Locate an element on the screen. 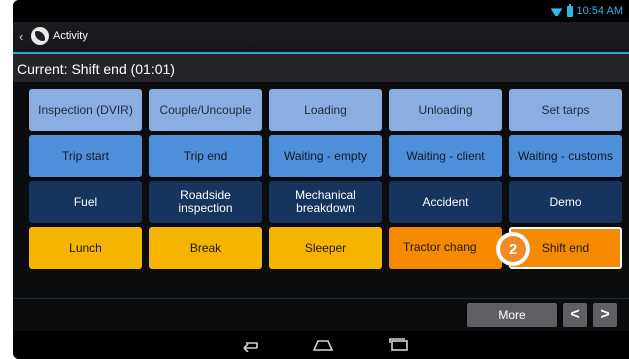  wifi-icon is located at coordinates (557, 11).